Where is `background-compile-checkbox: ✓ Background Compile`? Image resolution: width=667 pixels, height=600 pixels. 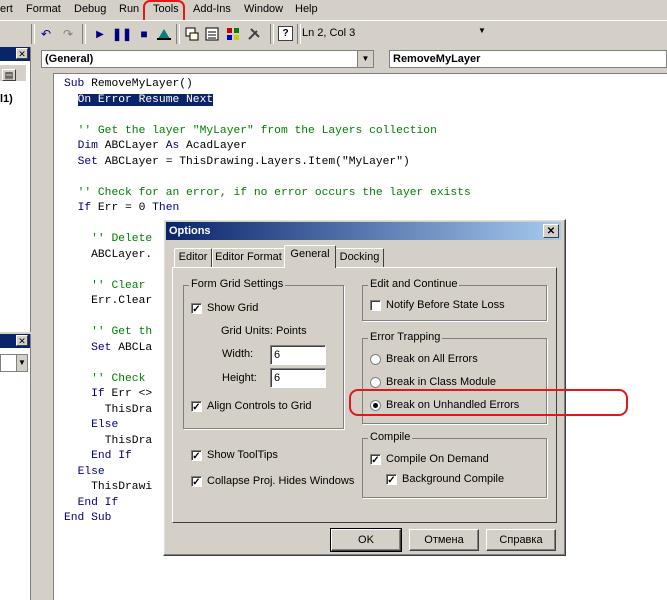 background-compile-checkbox: ✓ Background Compile is located at coordinates (445, 479).